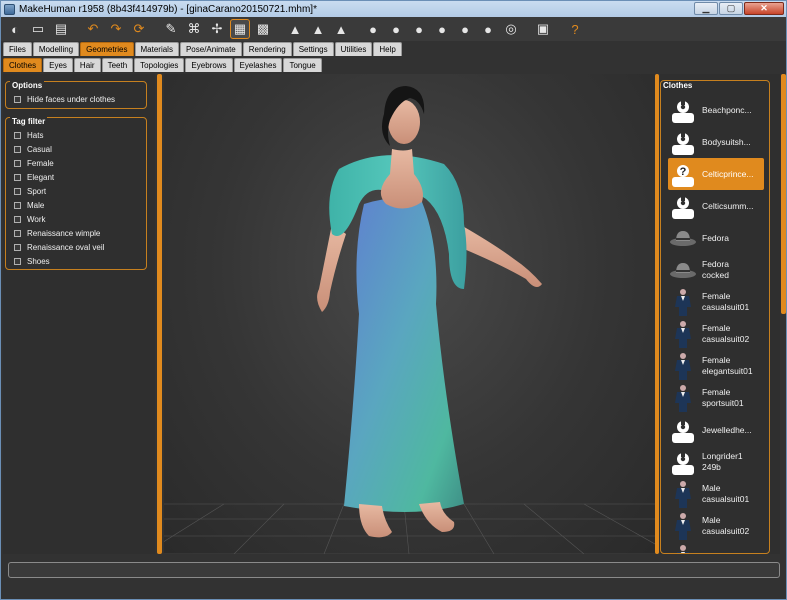  I want to click on clothes-item-label: Female elegantsuit01, so click(727, 365).